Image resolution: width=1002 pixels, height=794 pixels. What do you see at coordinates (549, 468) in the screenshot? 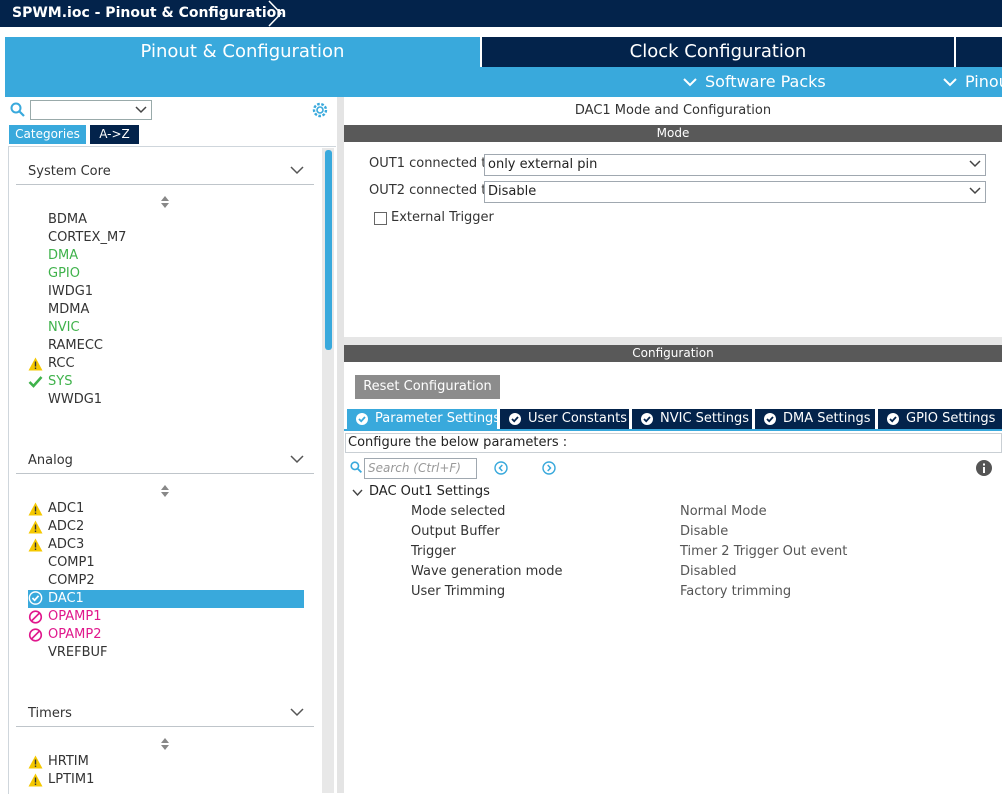
I see `next-icon` at bounding box center [549, 468].